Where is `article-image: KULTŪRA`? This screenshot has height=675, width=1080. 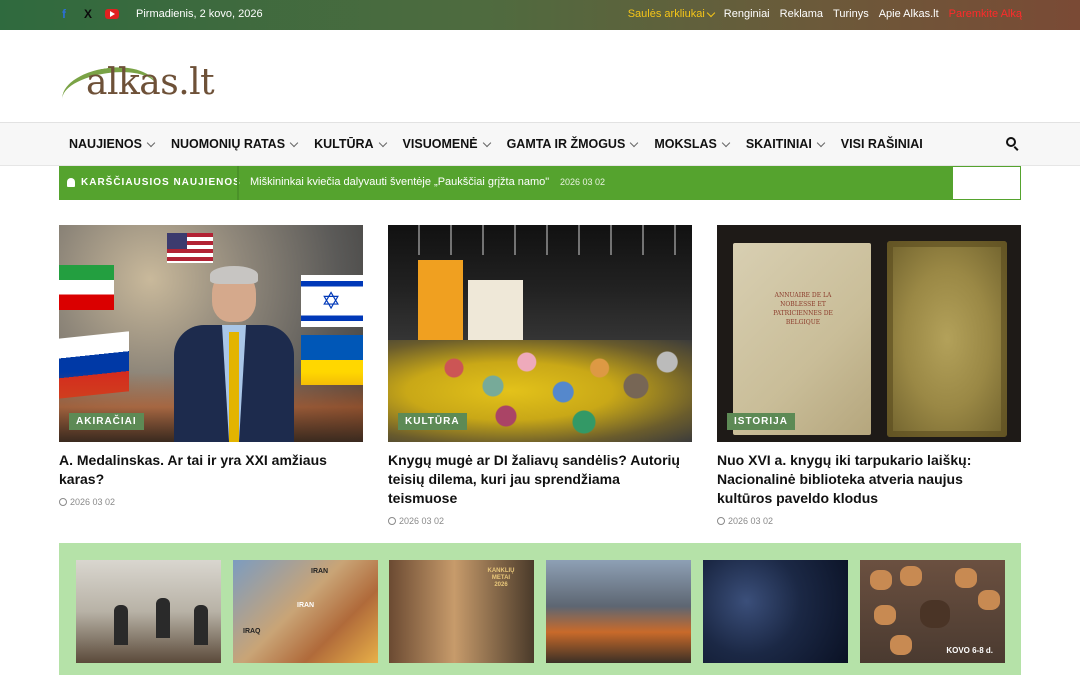 article-image: KULTŪRA is located at coordinates (540, 333).